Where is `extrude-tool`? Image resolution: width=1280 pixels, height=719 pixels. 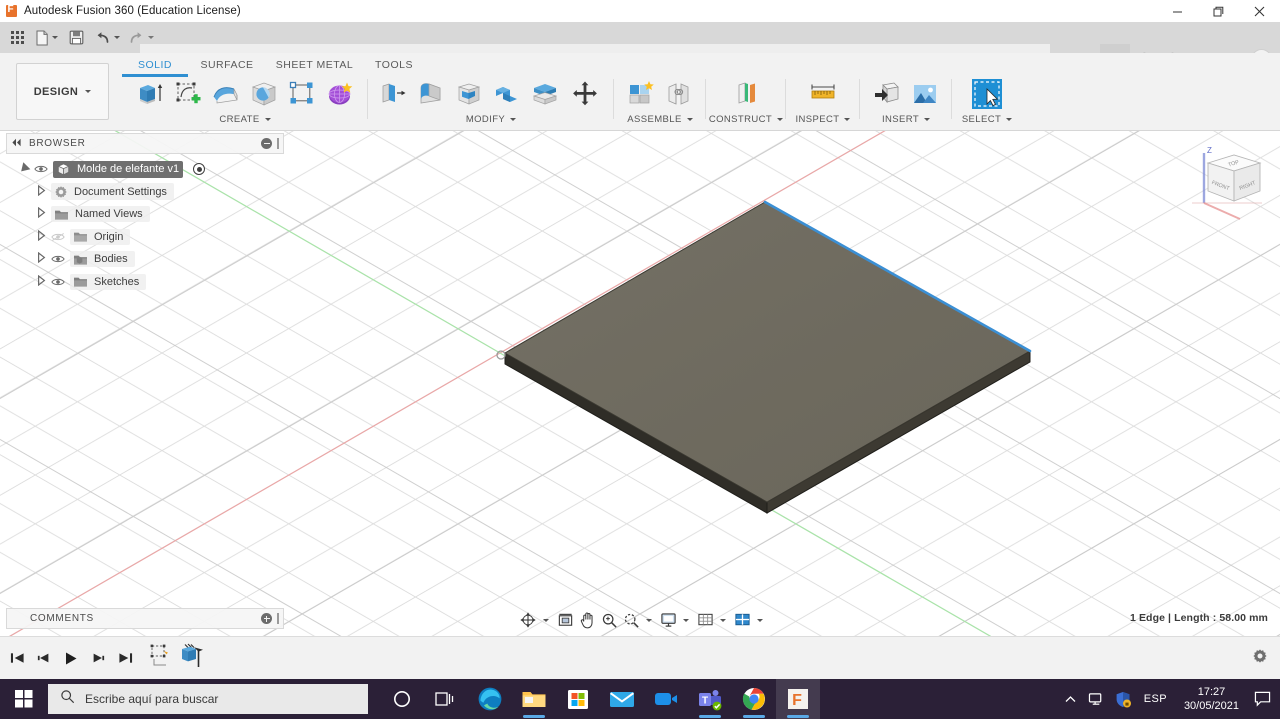 extrude-tool is located at coordinates (150, 94).